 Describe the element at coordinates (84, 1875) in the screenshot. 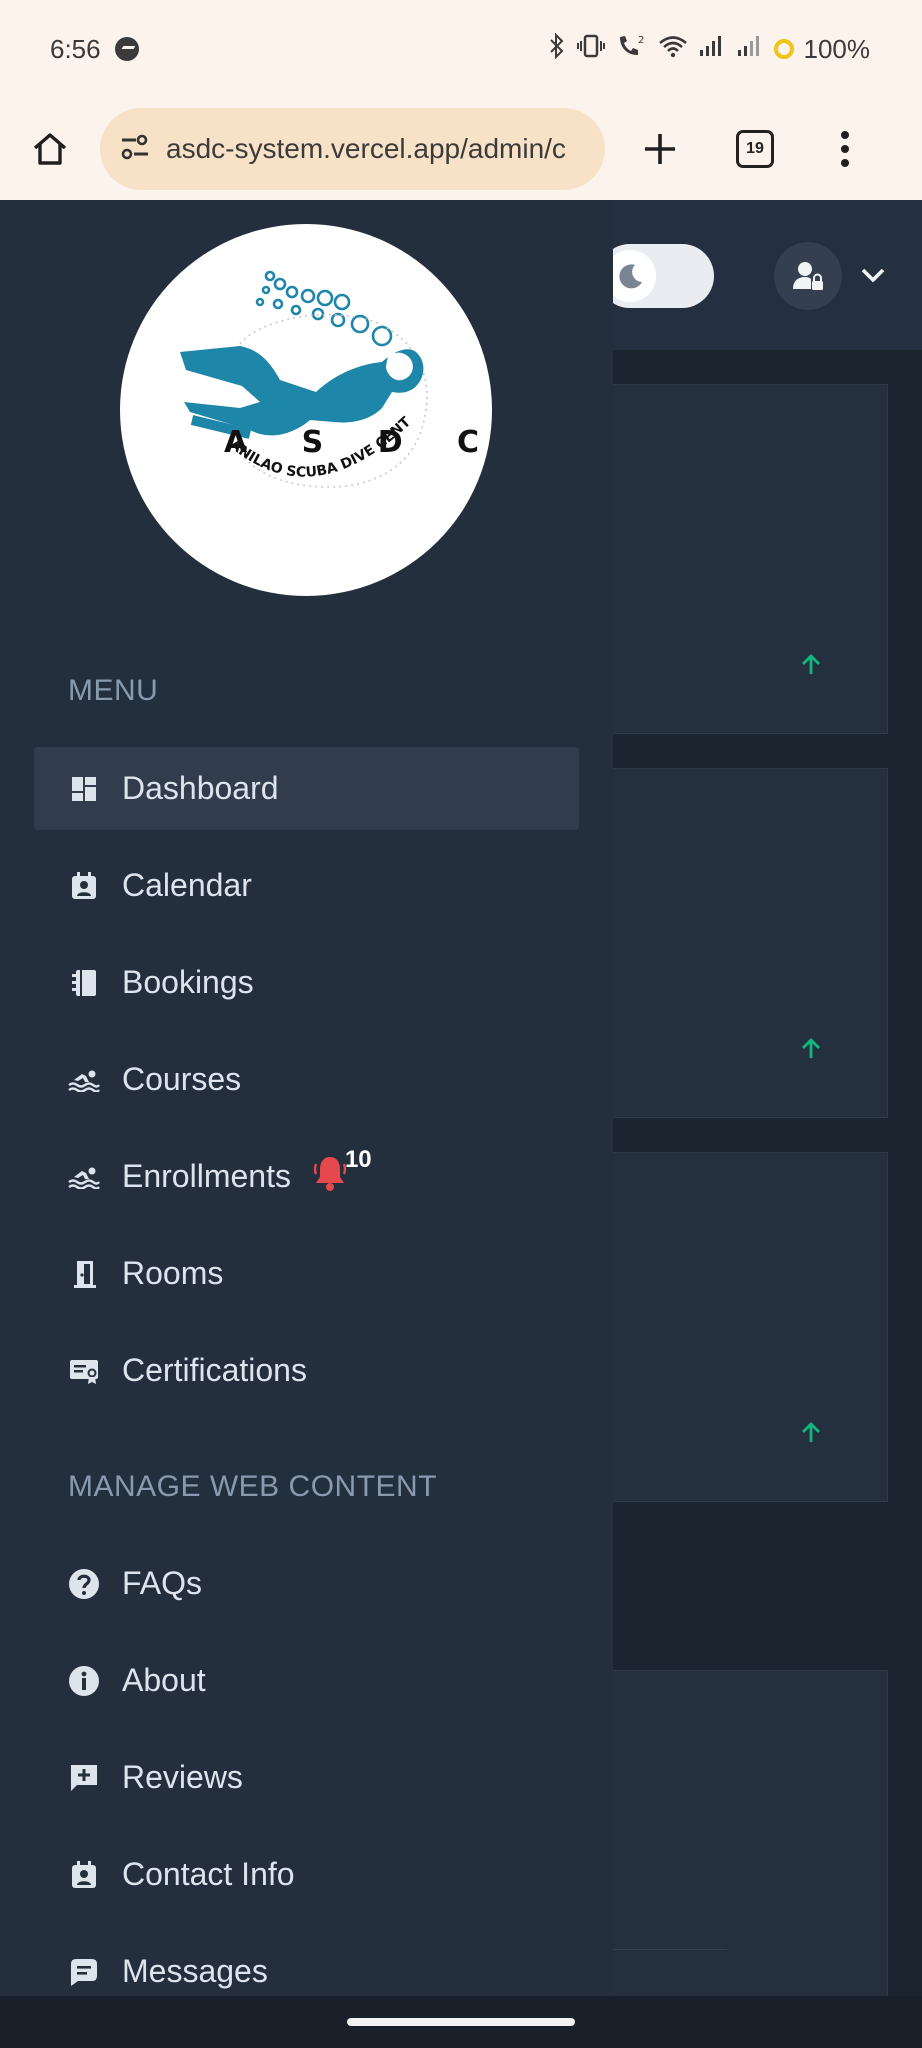

I see `contact-icon` at that location.